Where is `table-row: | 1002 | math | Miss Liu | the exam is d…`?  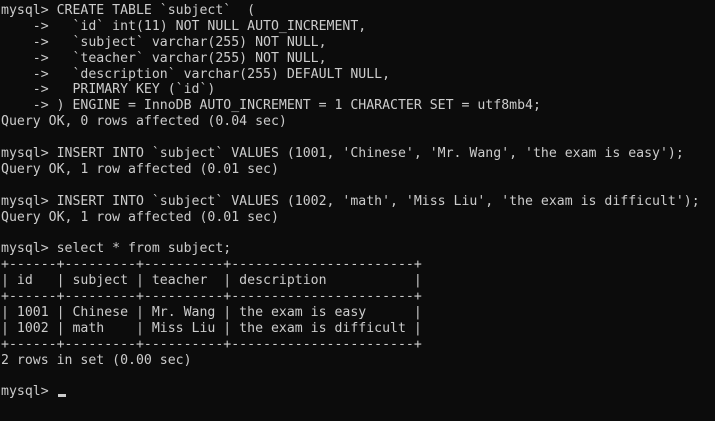
table-row: | 1002 | math | Miss Liu | the exam is d… is located at coordinates (211, 328).